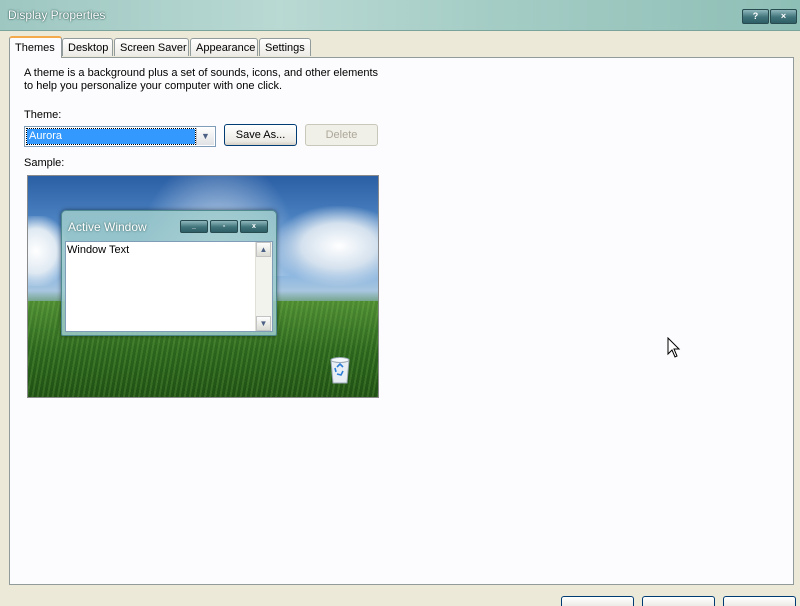 The height and width of the screenshot is (606, 800). I want to click on tab-settings: Settings, so click(285, 47).